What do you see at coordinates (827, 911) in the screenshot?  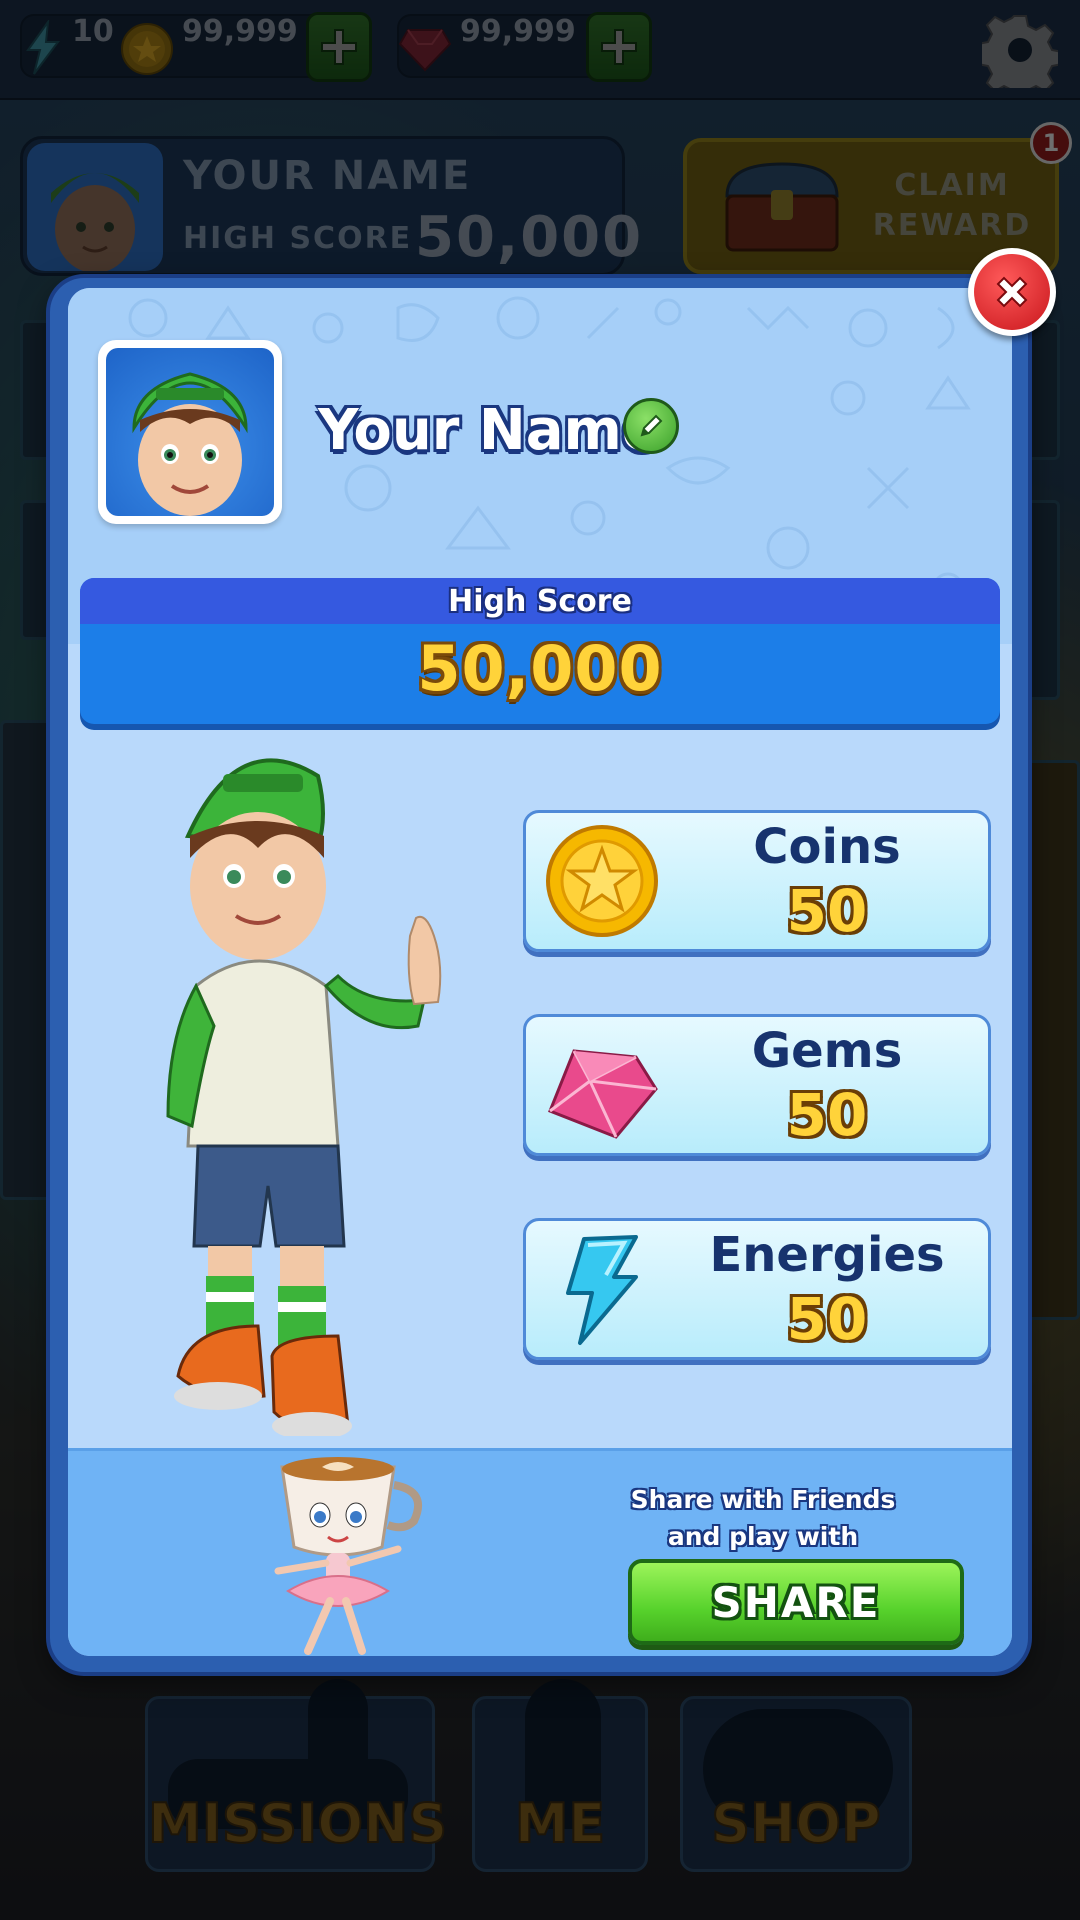 I see `coins-value: 50` at bounding box center [827, 911].